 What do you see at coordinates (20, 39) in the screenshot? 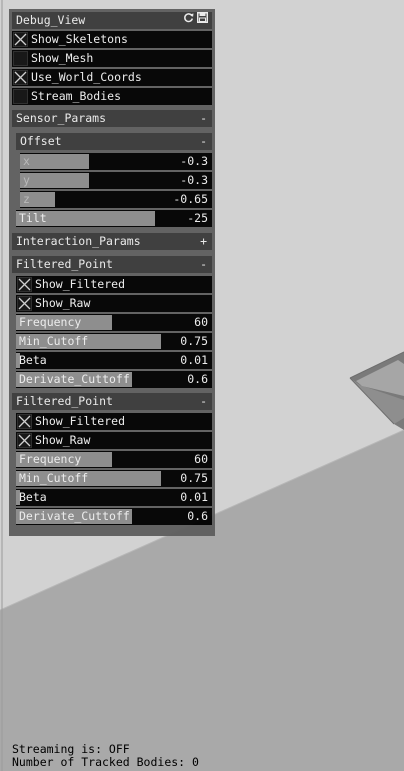
I see `checkbox-show-skeletons` at bounding box center [20, 39].